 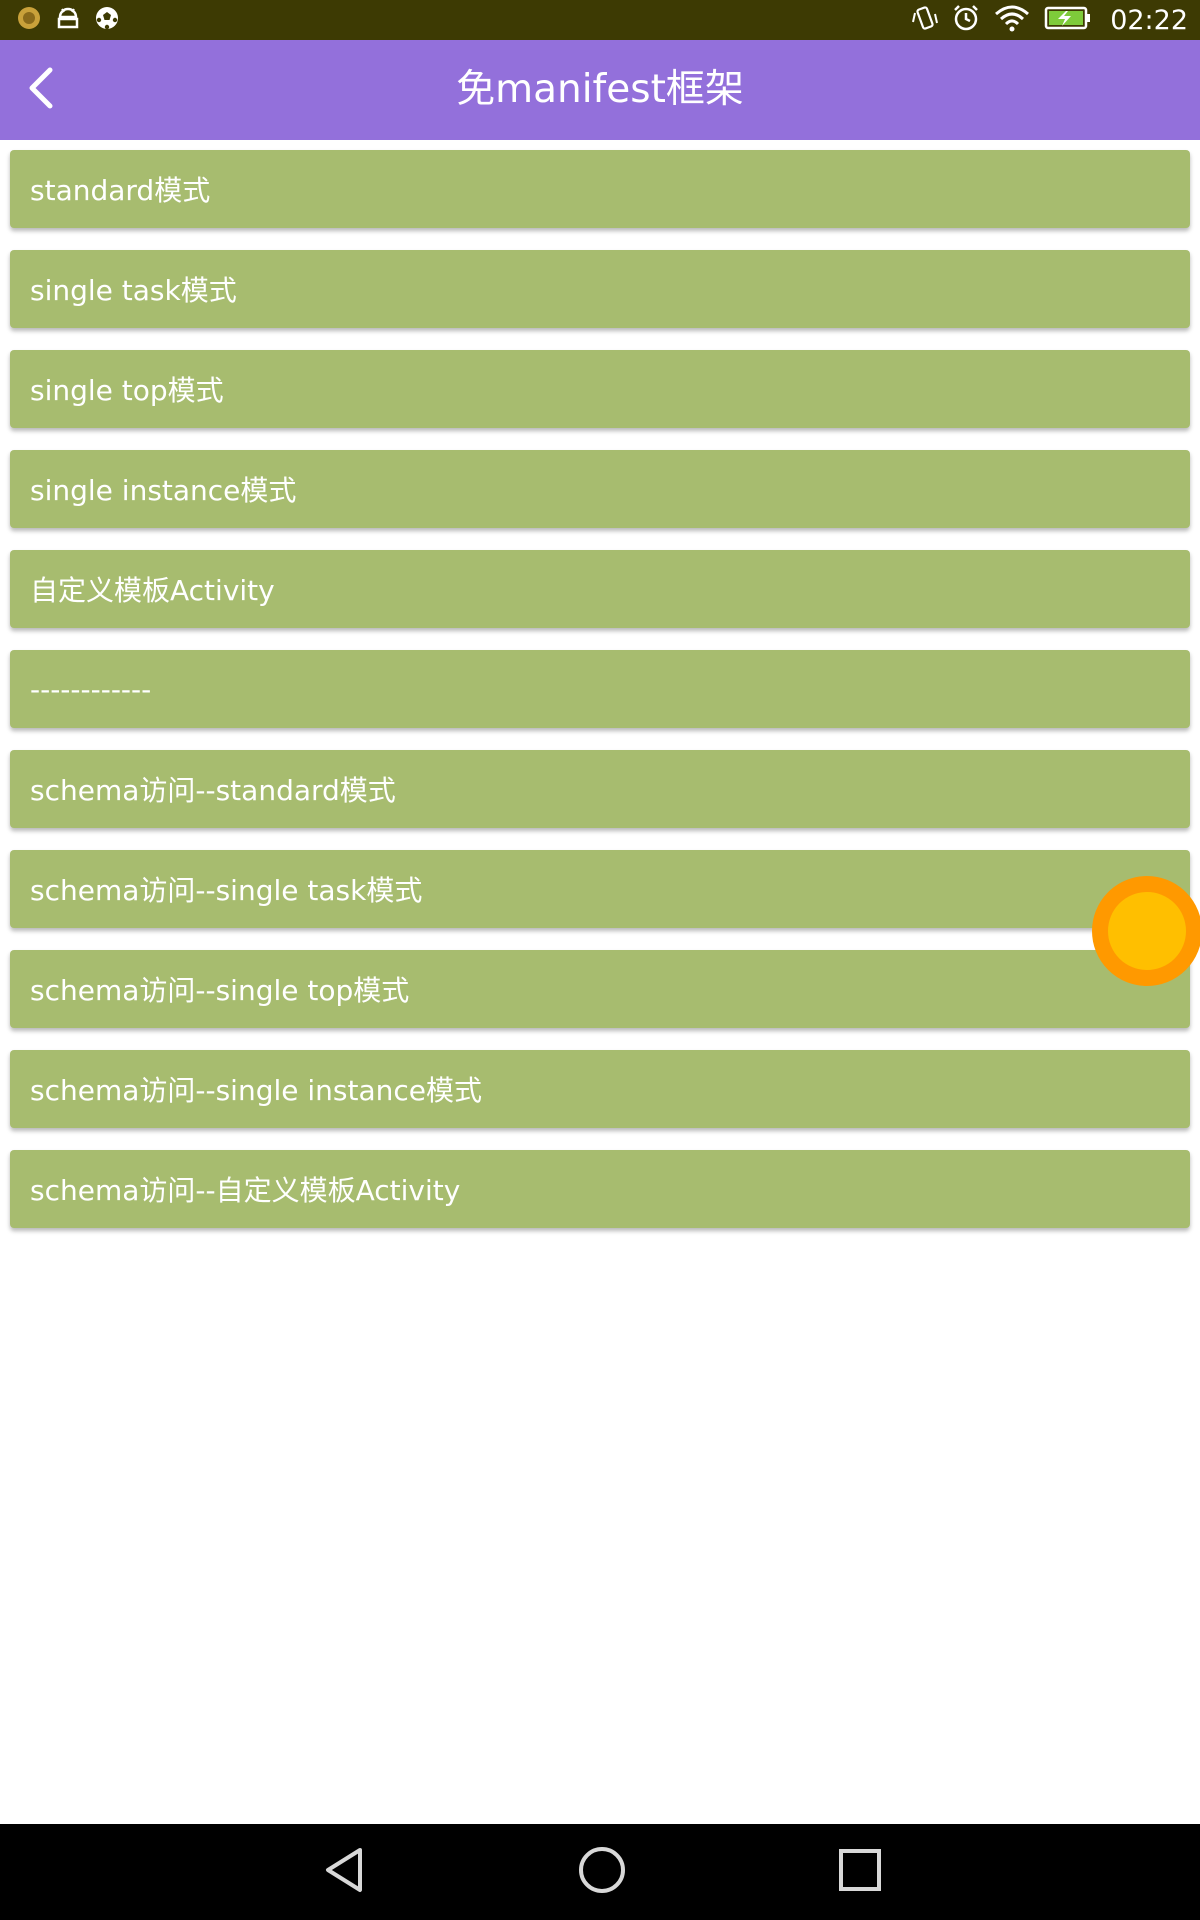 I want to click on nav-back-button, so click(x=344, y=1872).